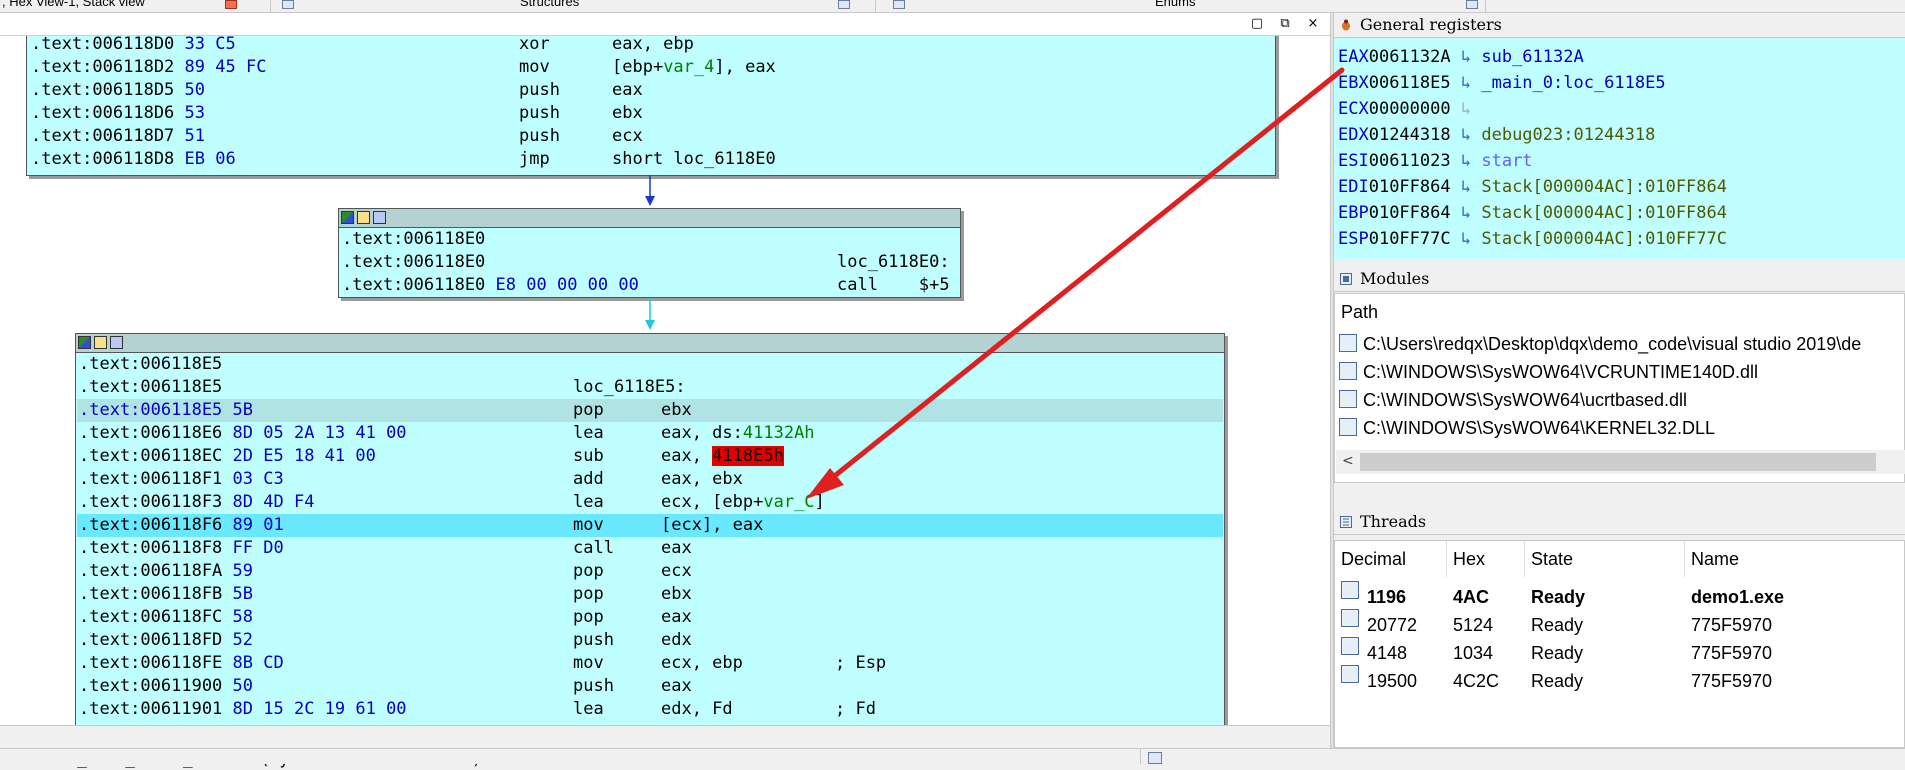 This screenshot has width=1905, height=770. What do you see at coordinates (1348, 461) in the screenshot?
I see `scroll-left-icon: <` at bounding box center [1348, 461].